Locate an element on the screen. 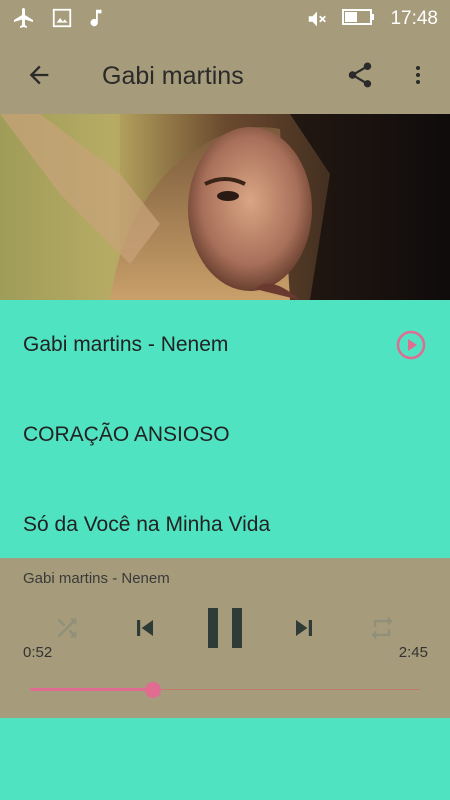  airplane-icon is located at coordinates (23, 18).